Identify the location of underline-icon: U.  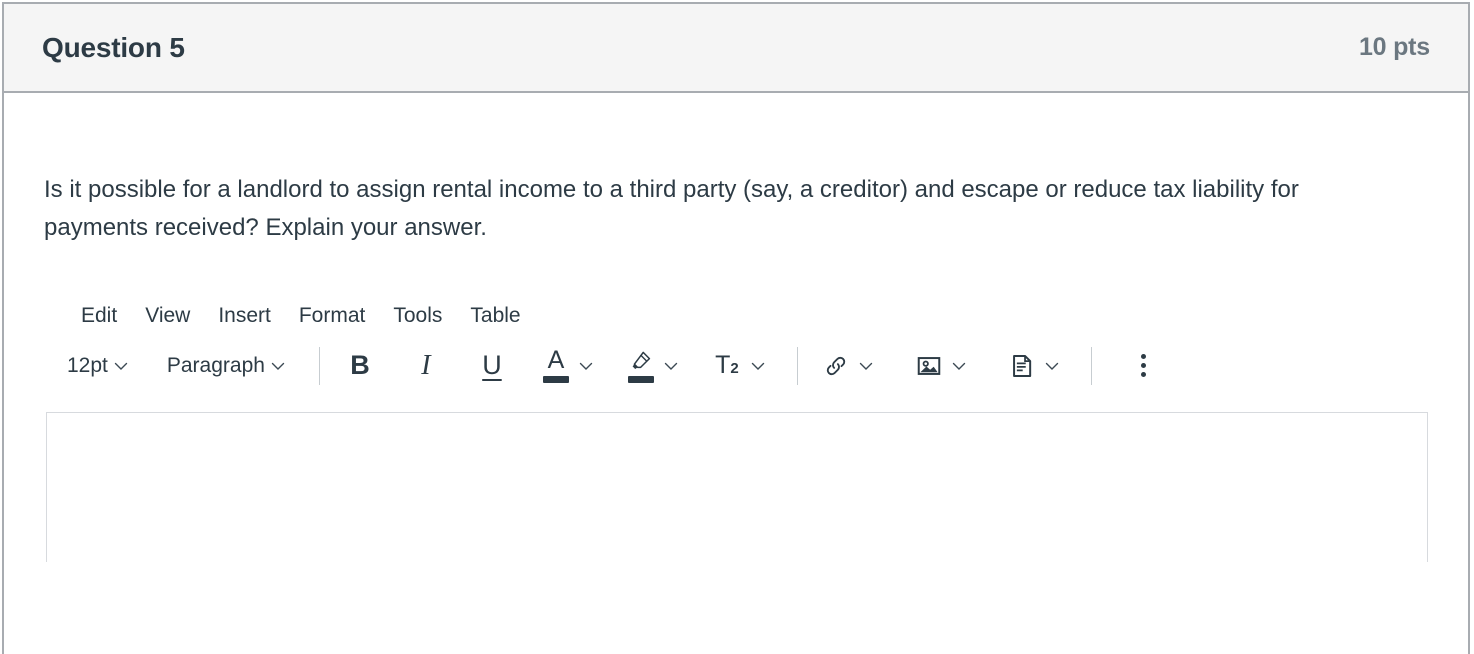
(492, 365).